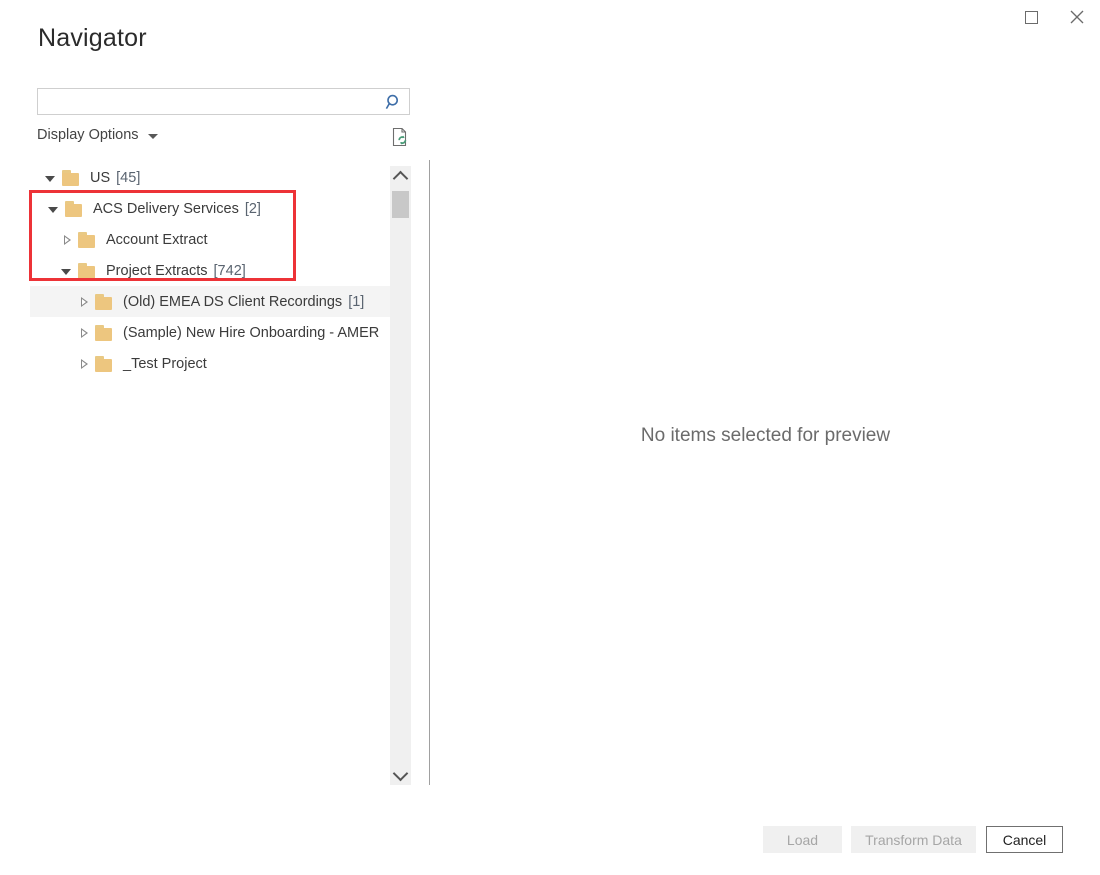  I want to click on tree-item-label: (Old) EMEA DS Client Recordings, so click(233, 301).